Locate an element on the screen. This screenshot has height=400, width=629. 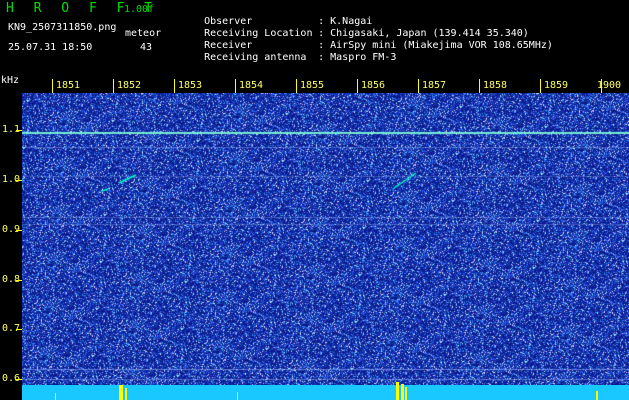
app-version: 1.00f is located at coordinates (139, 9).